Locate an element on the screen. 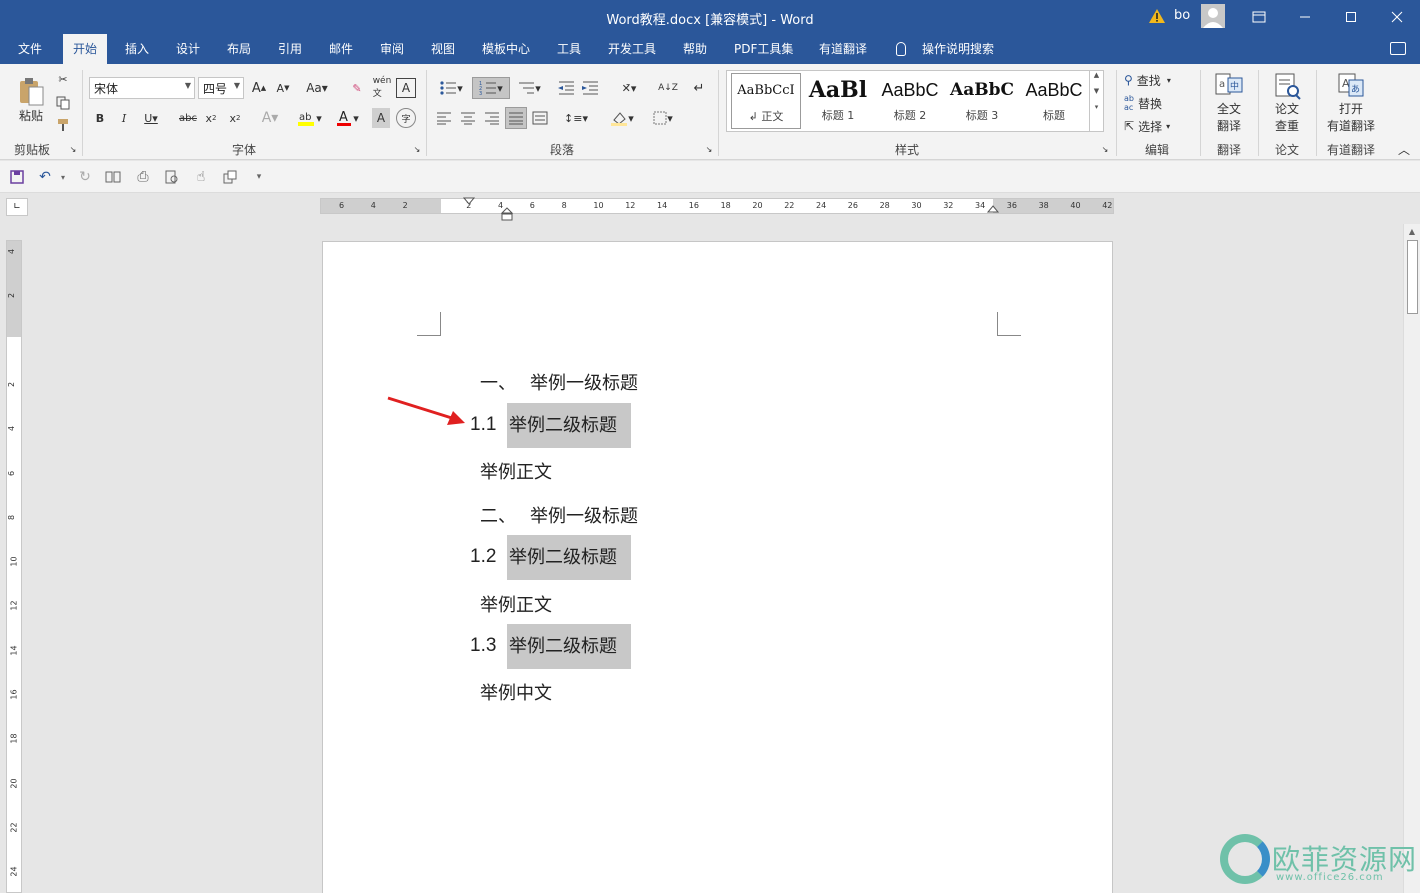 Image resolution: width=1420 pixels, height=893 pixels. restore-icon is located at coordinates (1351, 17).